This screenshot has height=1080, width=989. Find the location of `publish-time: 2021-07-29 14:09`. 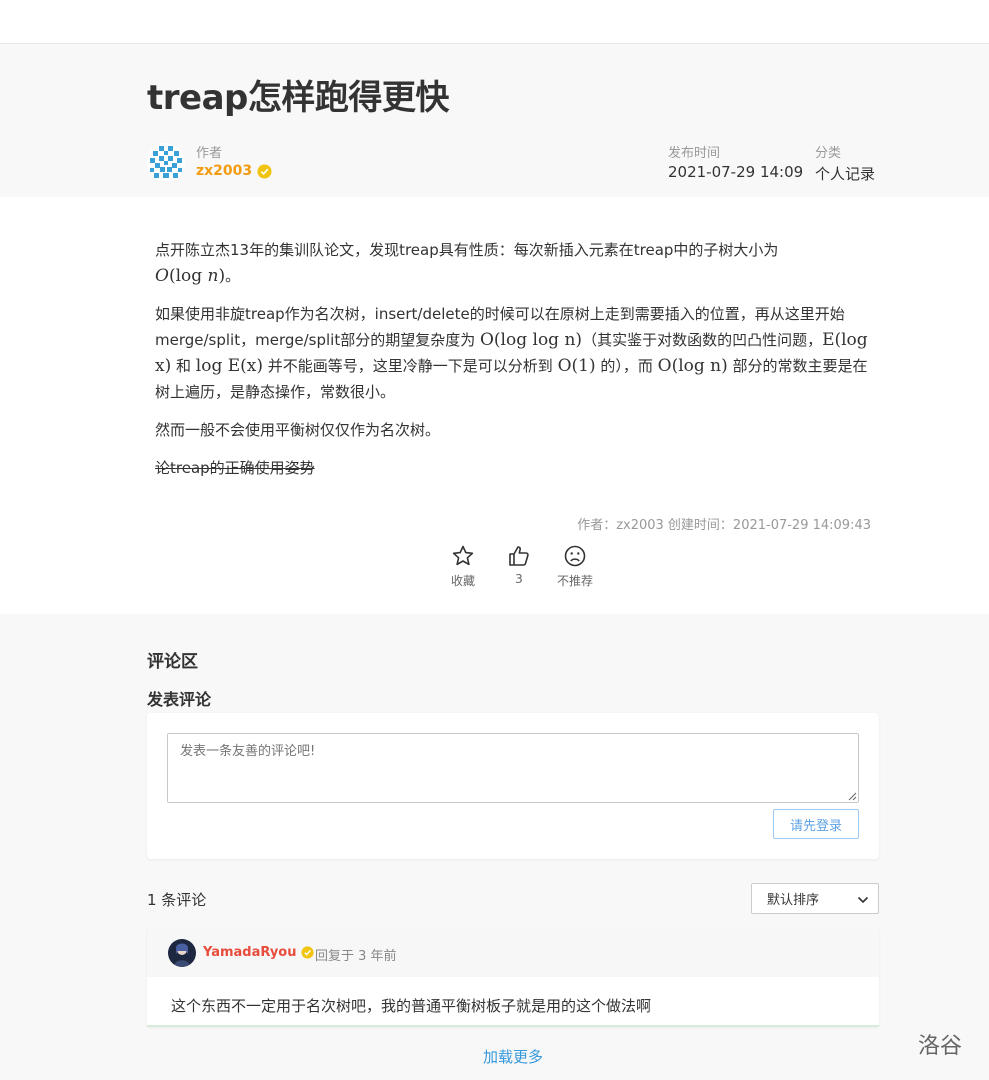

publish-time: 2021-07-29 14:09 is located at coordinates (736, 172).